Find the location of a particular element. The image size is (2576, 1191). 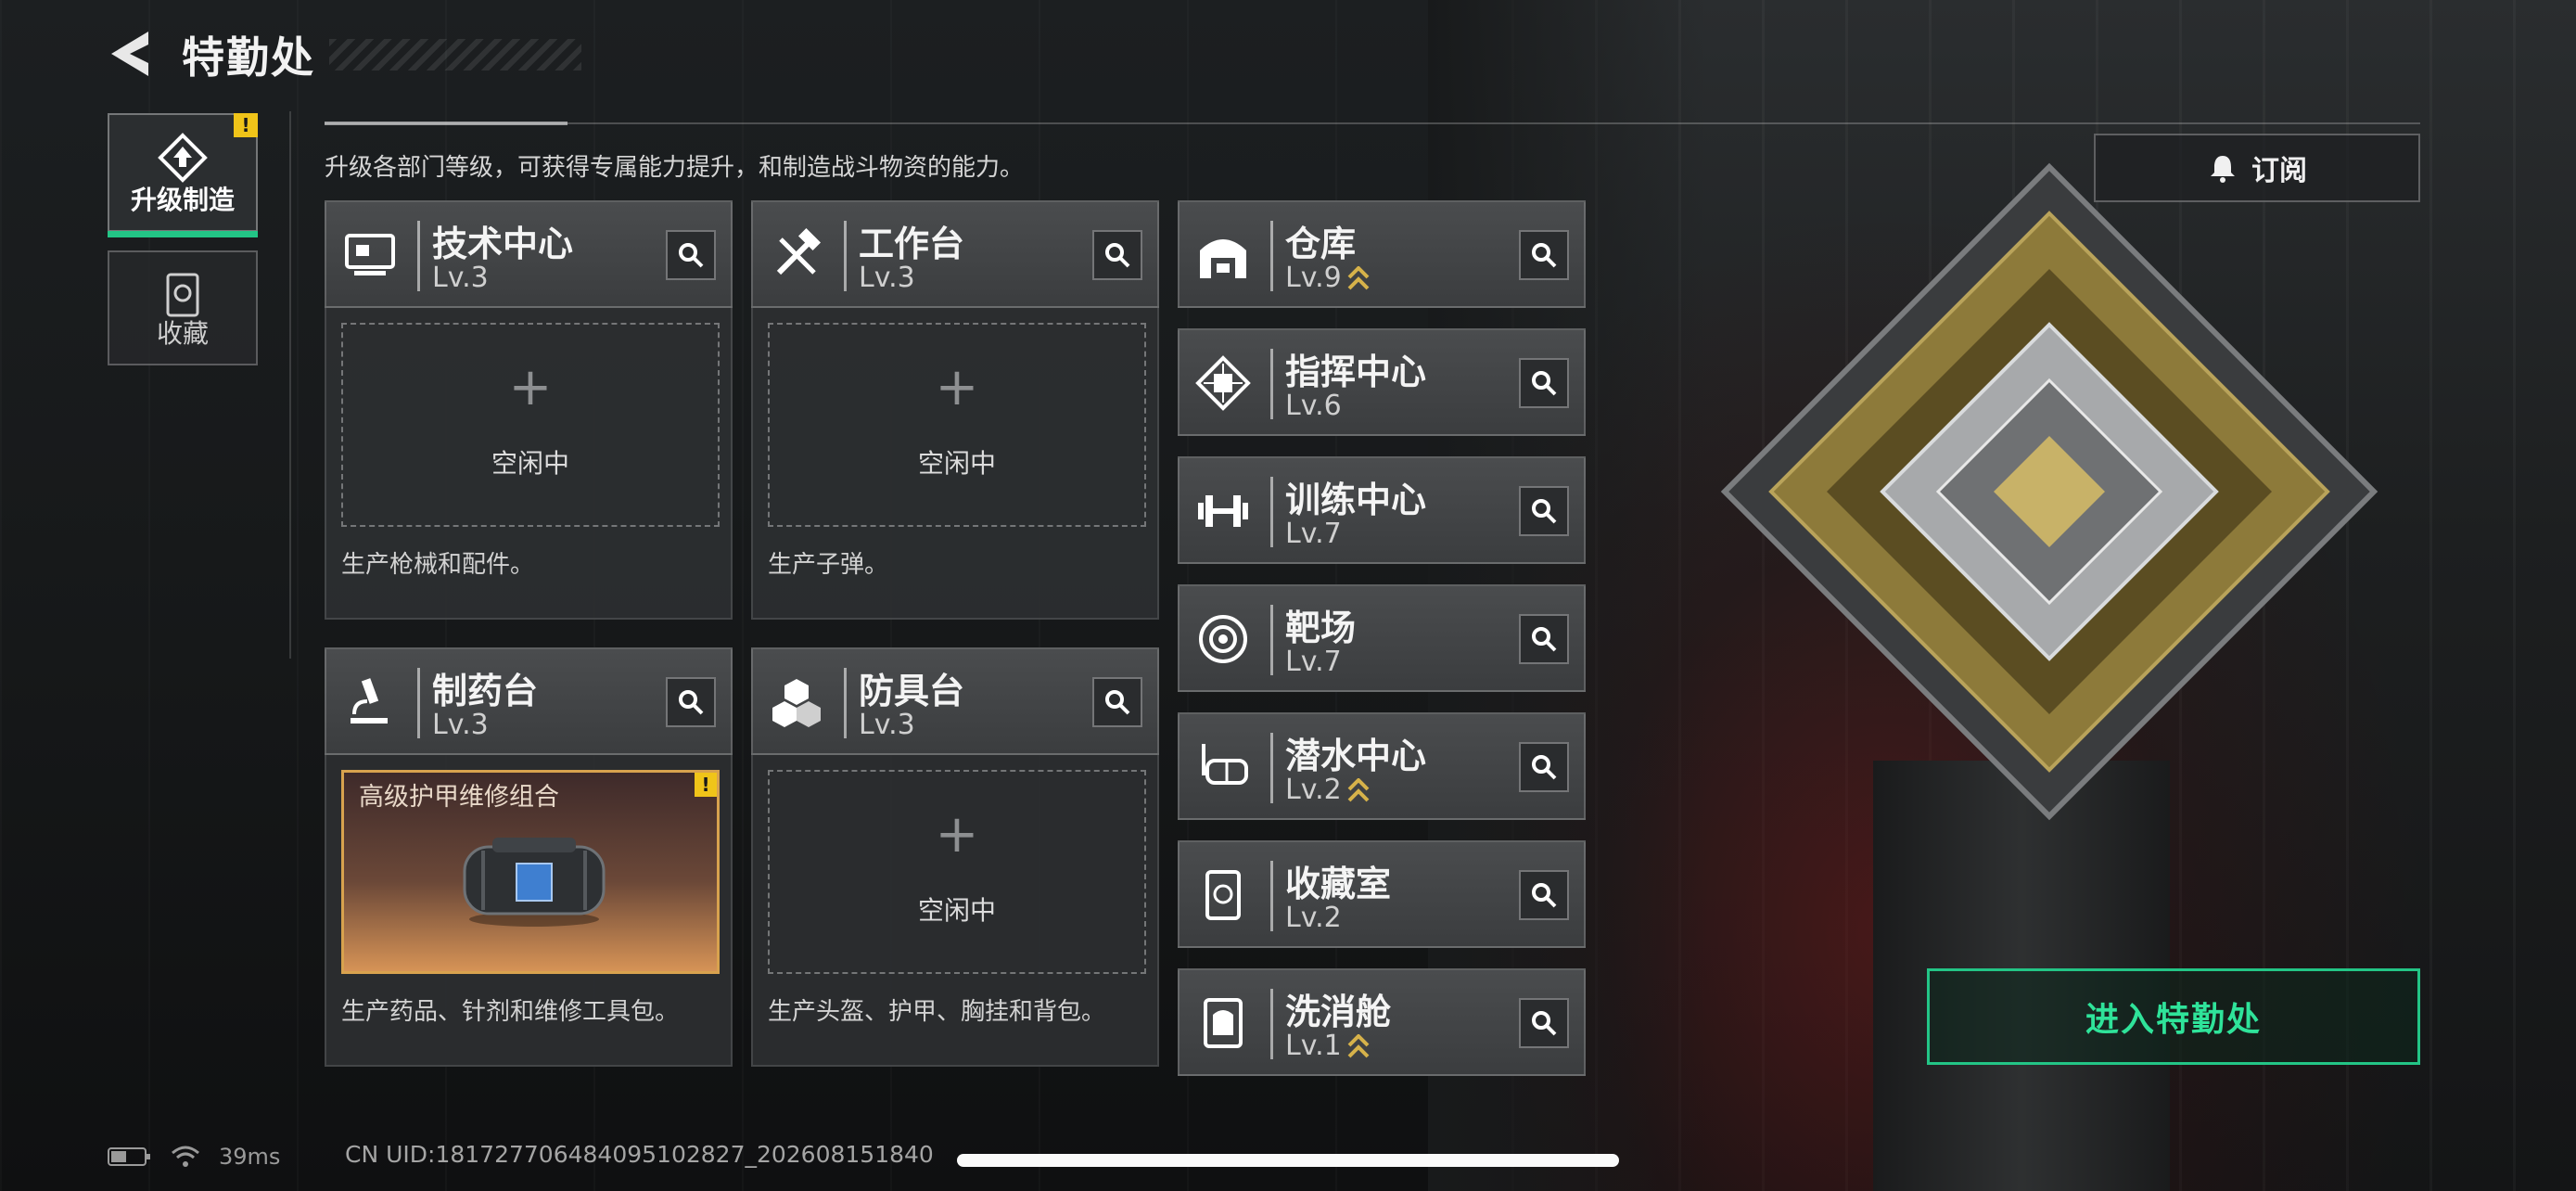

dept-card-collection-room: 收藏室 Lv.2 is located at coordinates (1382, 894).